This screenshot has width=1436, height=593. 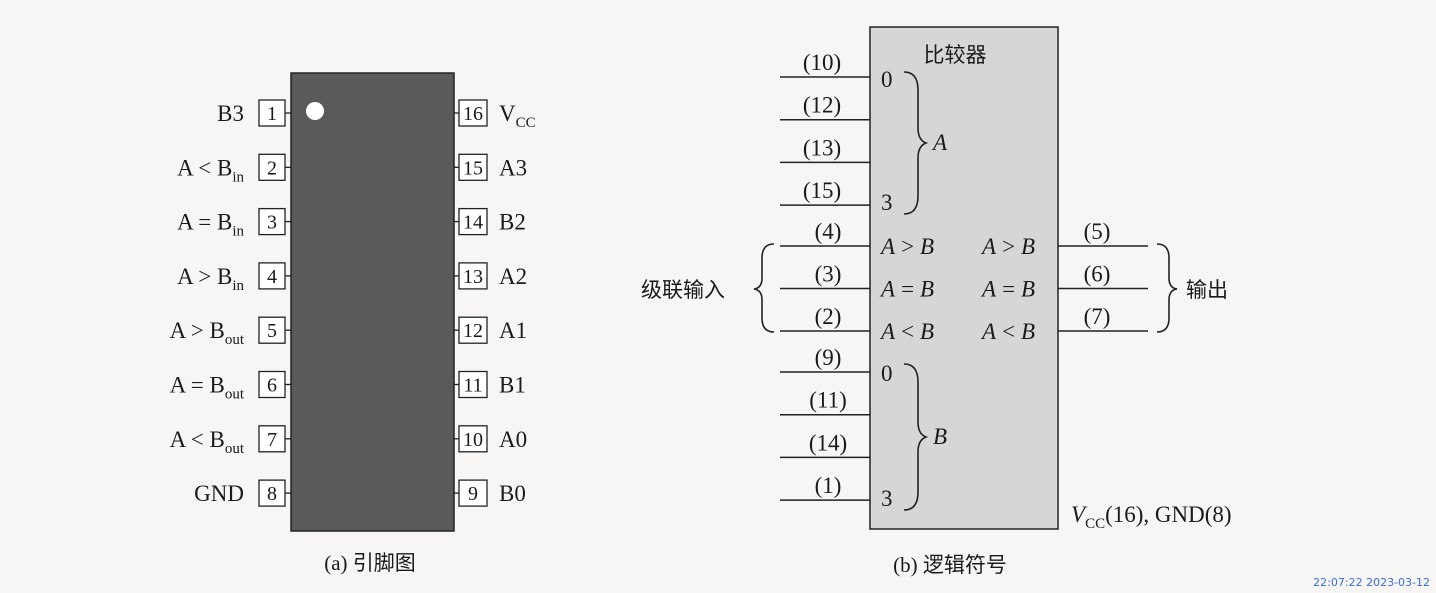 What do you see at coordinates (1151, 517) in the screenshot?
I see `power-label: VCC(16), GND(8)` at bounding box center [1151, 517].